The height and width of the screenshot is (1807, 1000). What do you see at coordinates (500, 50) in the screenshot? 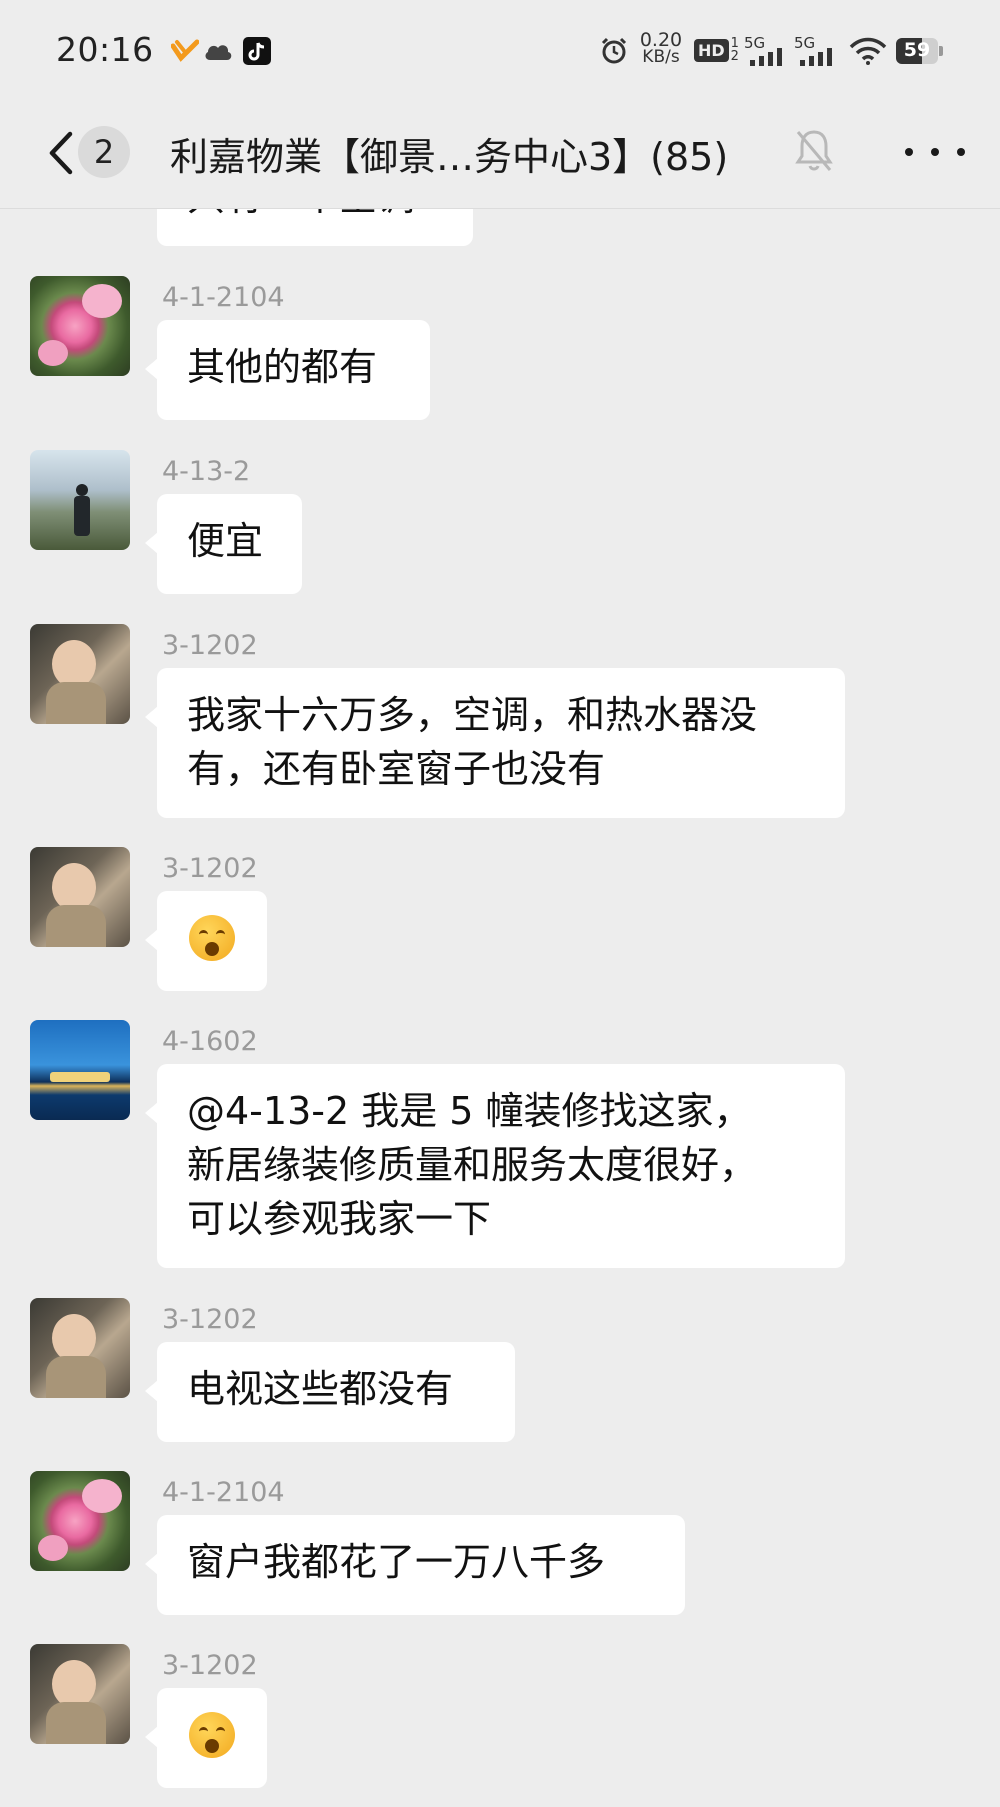
I see `status-bar: 20:16 0.20 KB/s HD 1 2 5G 5G 59` at bounding box center [500, 50].